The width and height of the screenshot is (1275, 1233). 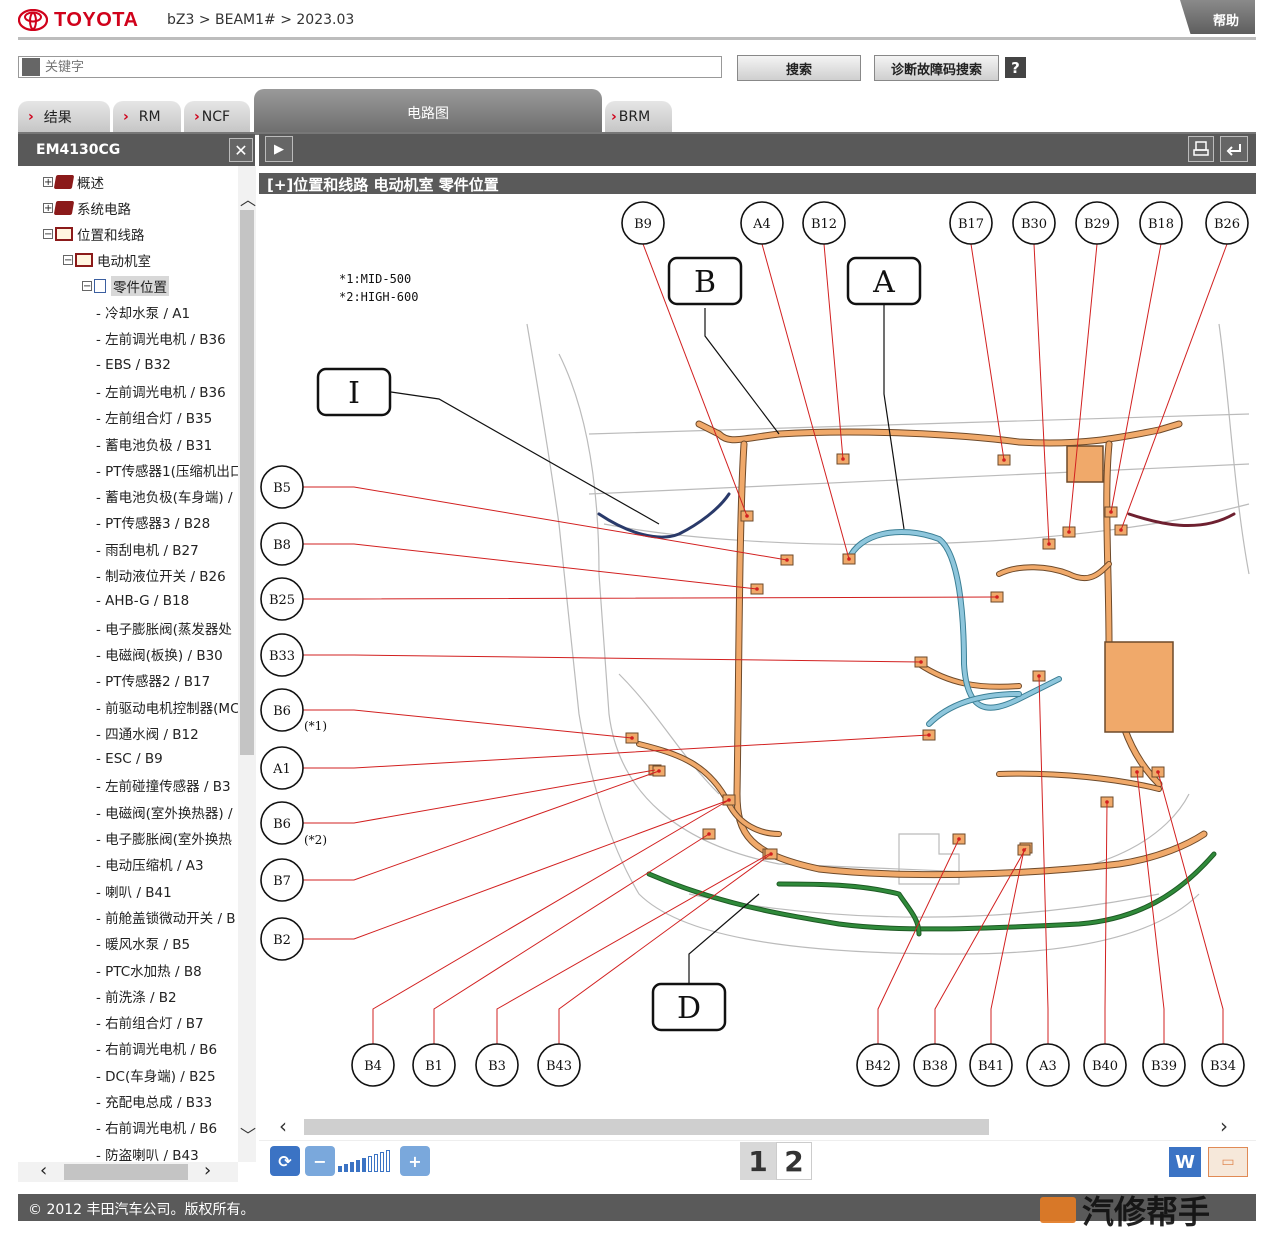 What do you see at coordinates (126, 1172) in the screenshot?
I see `tree-hscroll-thumb` at bounding box center [126, 1172].